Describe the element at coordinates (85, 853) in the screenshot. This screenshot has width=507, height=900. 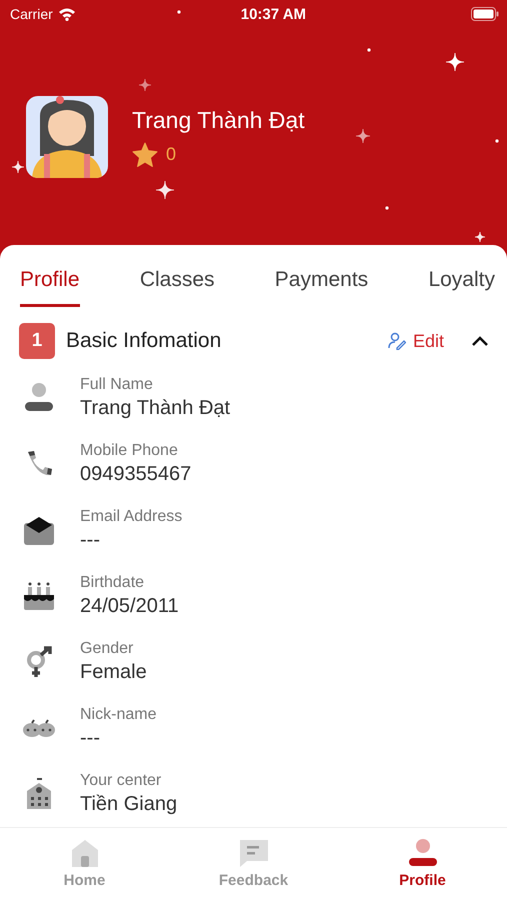
I see `home-icon` at that location.